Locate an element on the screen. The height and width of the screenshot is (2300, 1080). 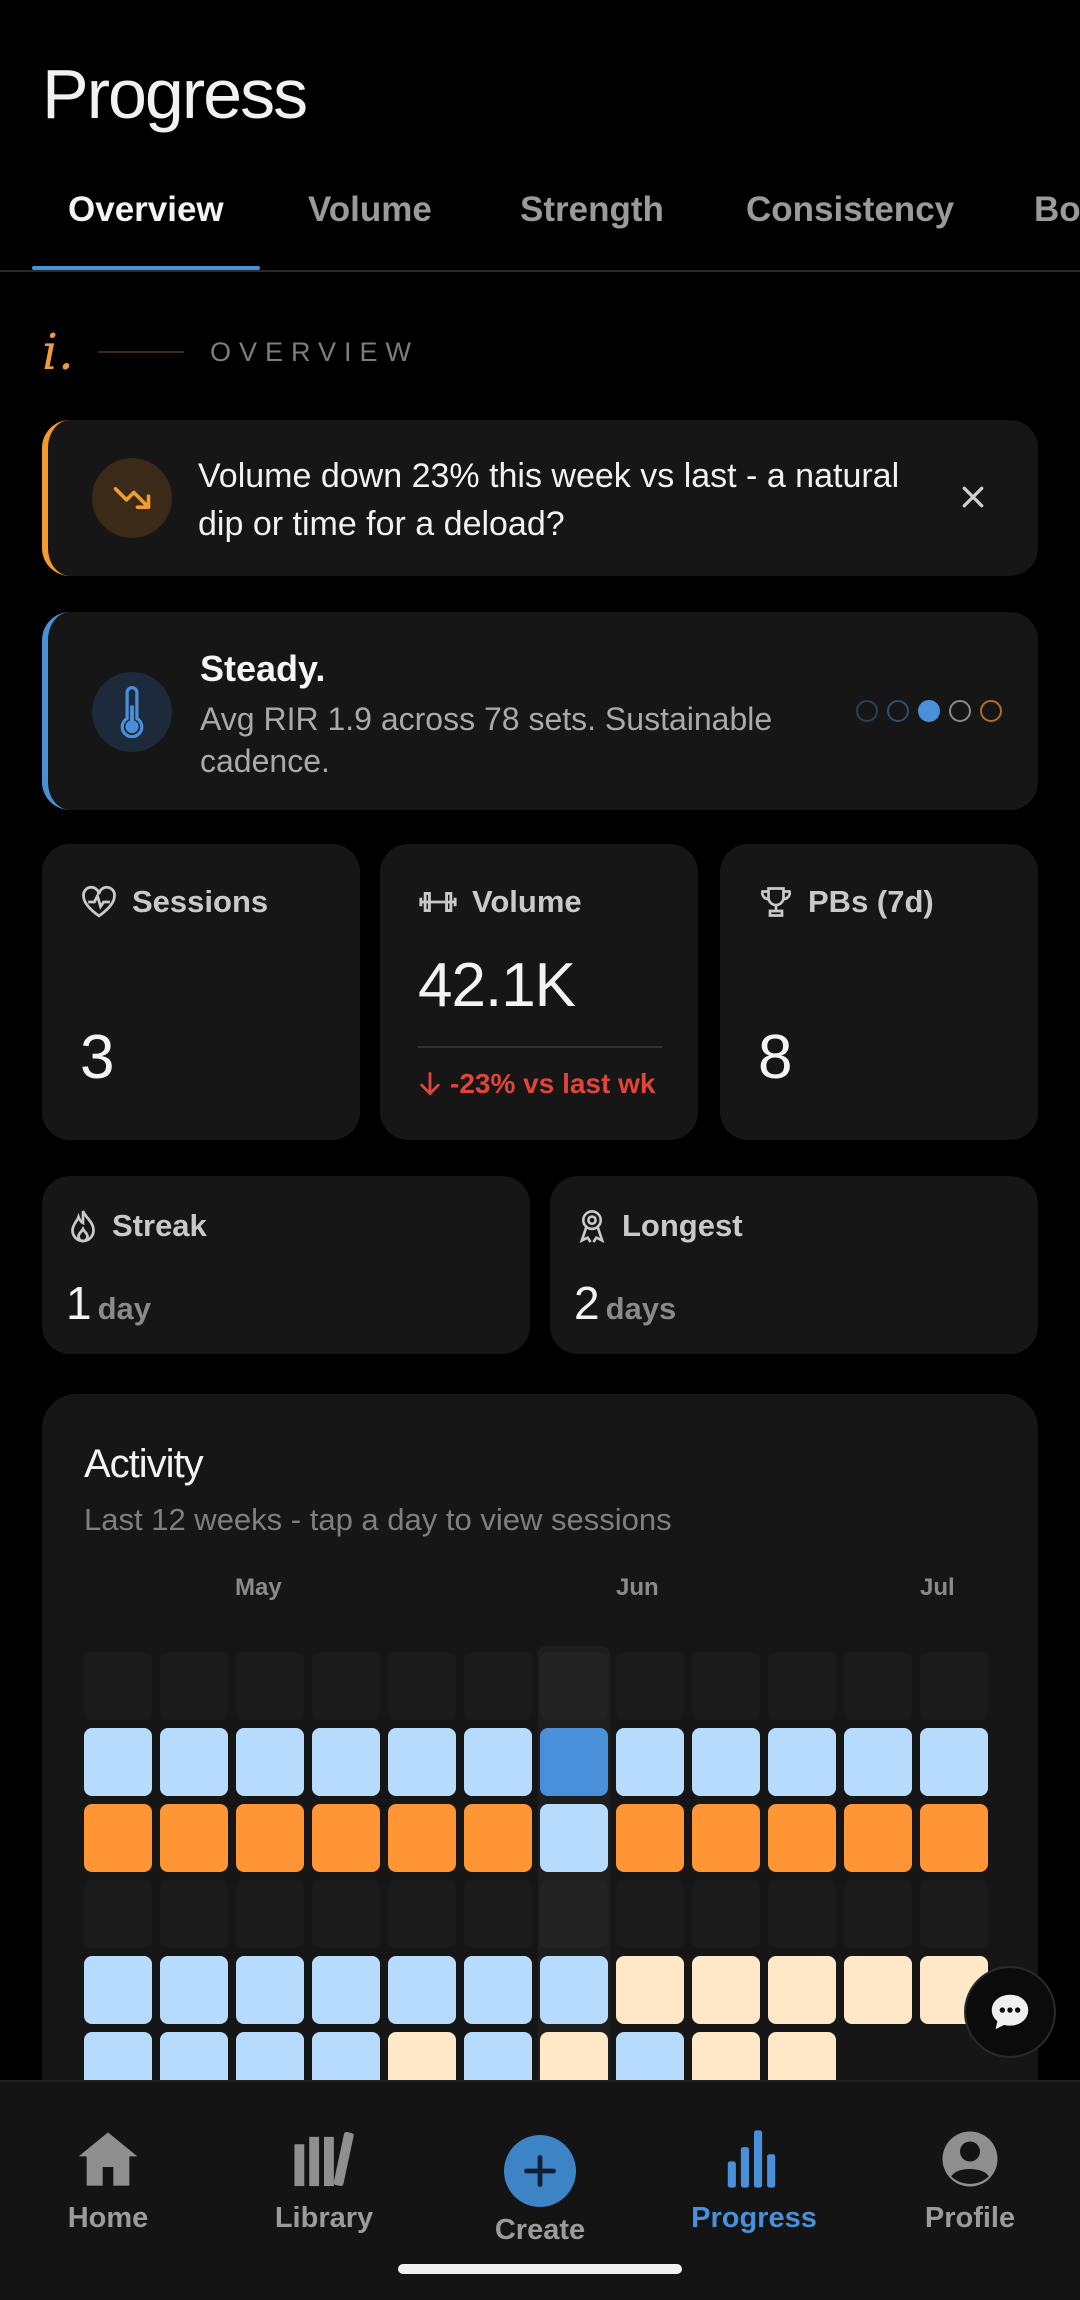
thermometer-icon is located at coordinates (132, 712).